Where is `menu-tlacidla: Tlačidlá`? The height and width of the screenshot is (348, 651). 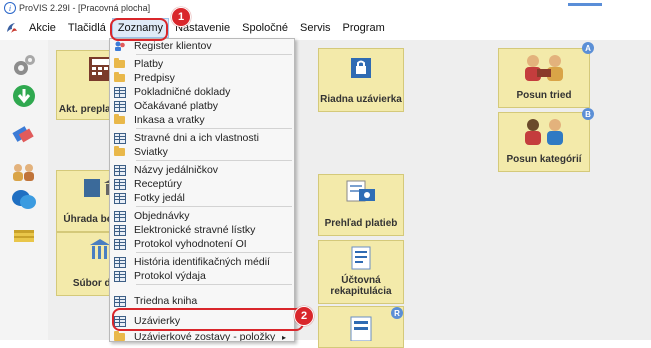 menu-tlacidla: Tlačidlá is located at coordinates (87, 28).